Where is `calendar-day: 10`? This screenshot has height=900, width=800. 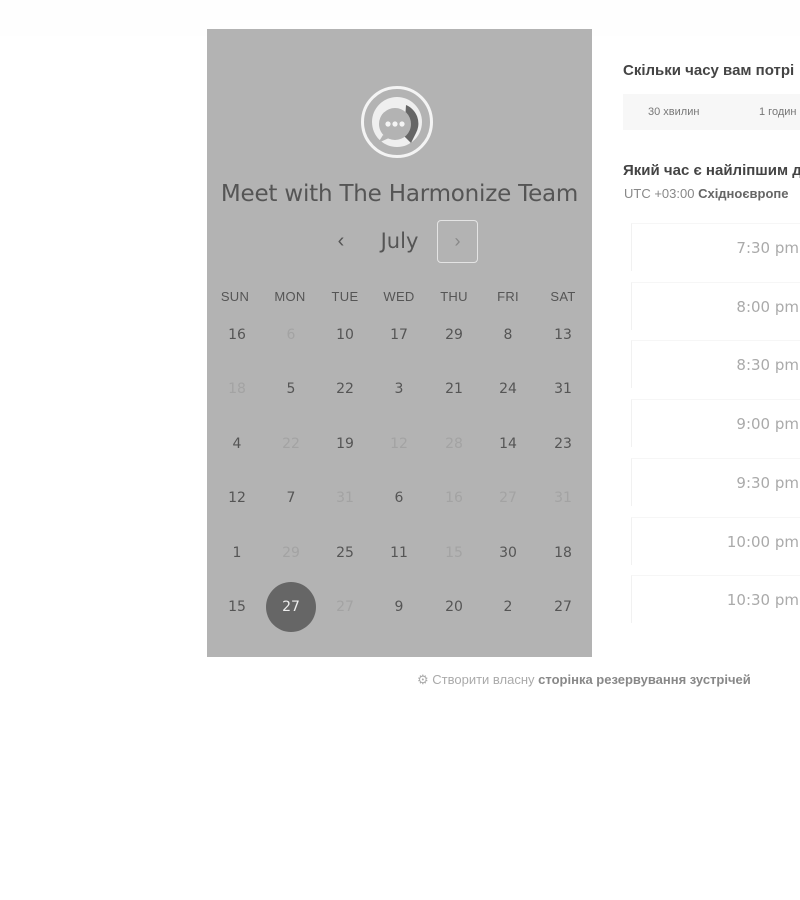
calendar-day: 10 is located at coordinates (345, 335).